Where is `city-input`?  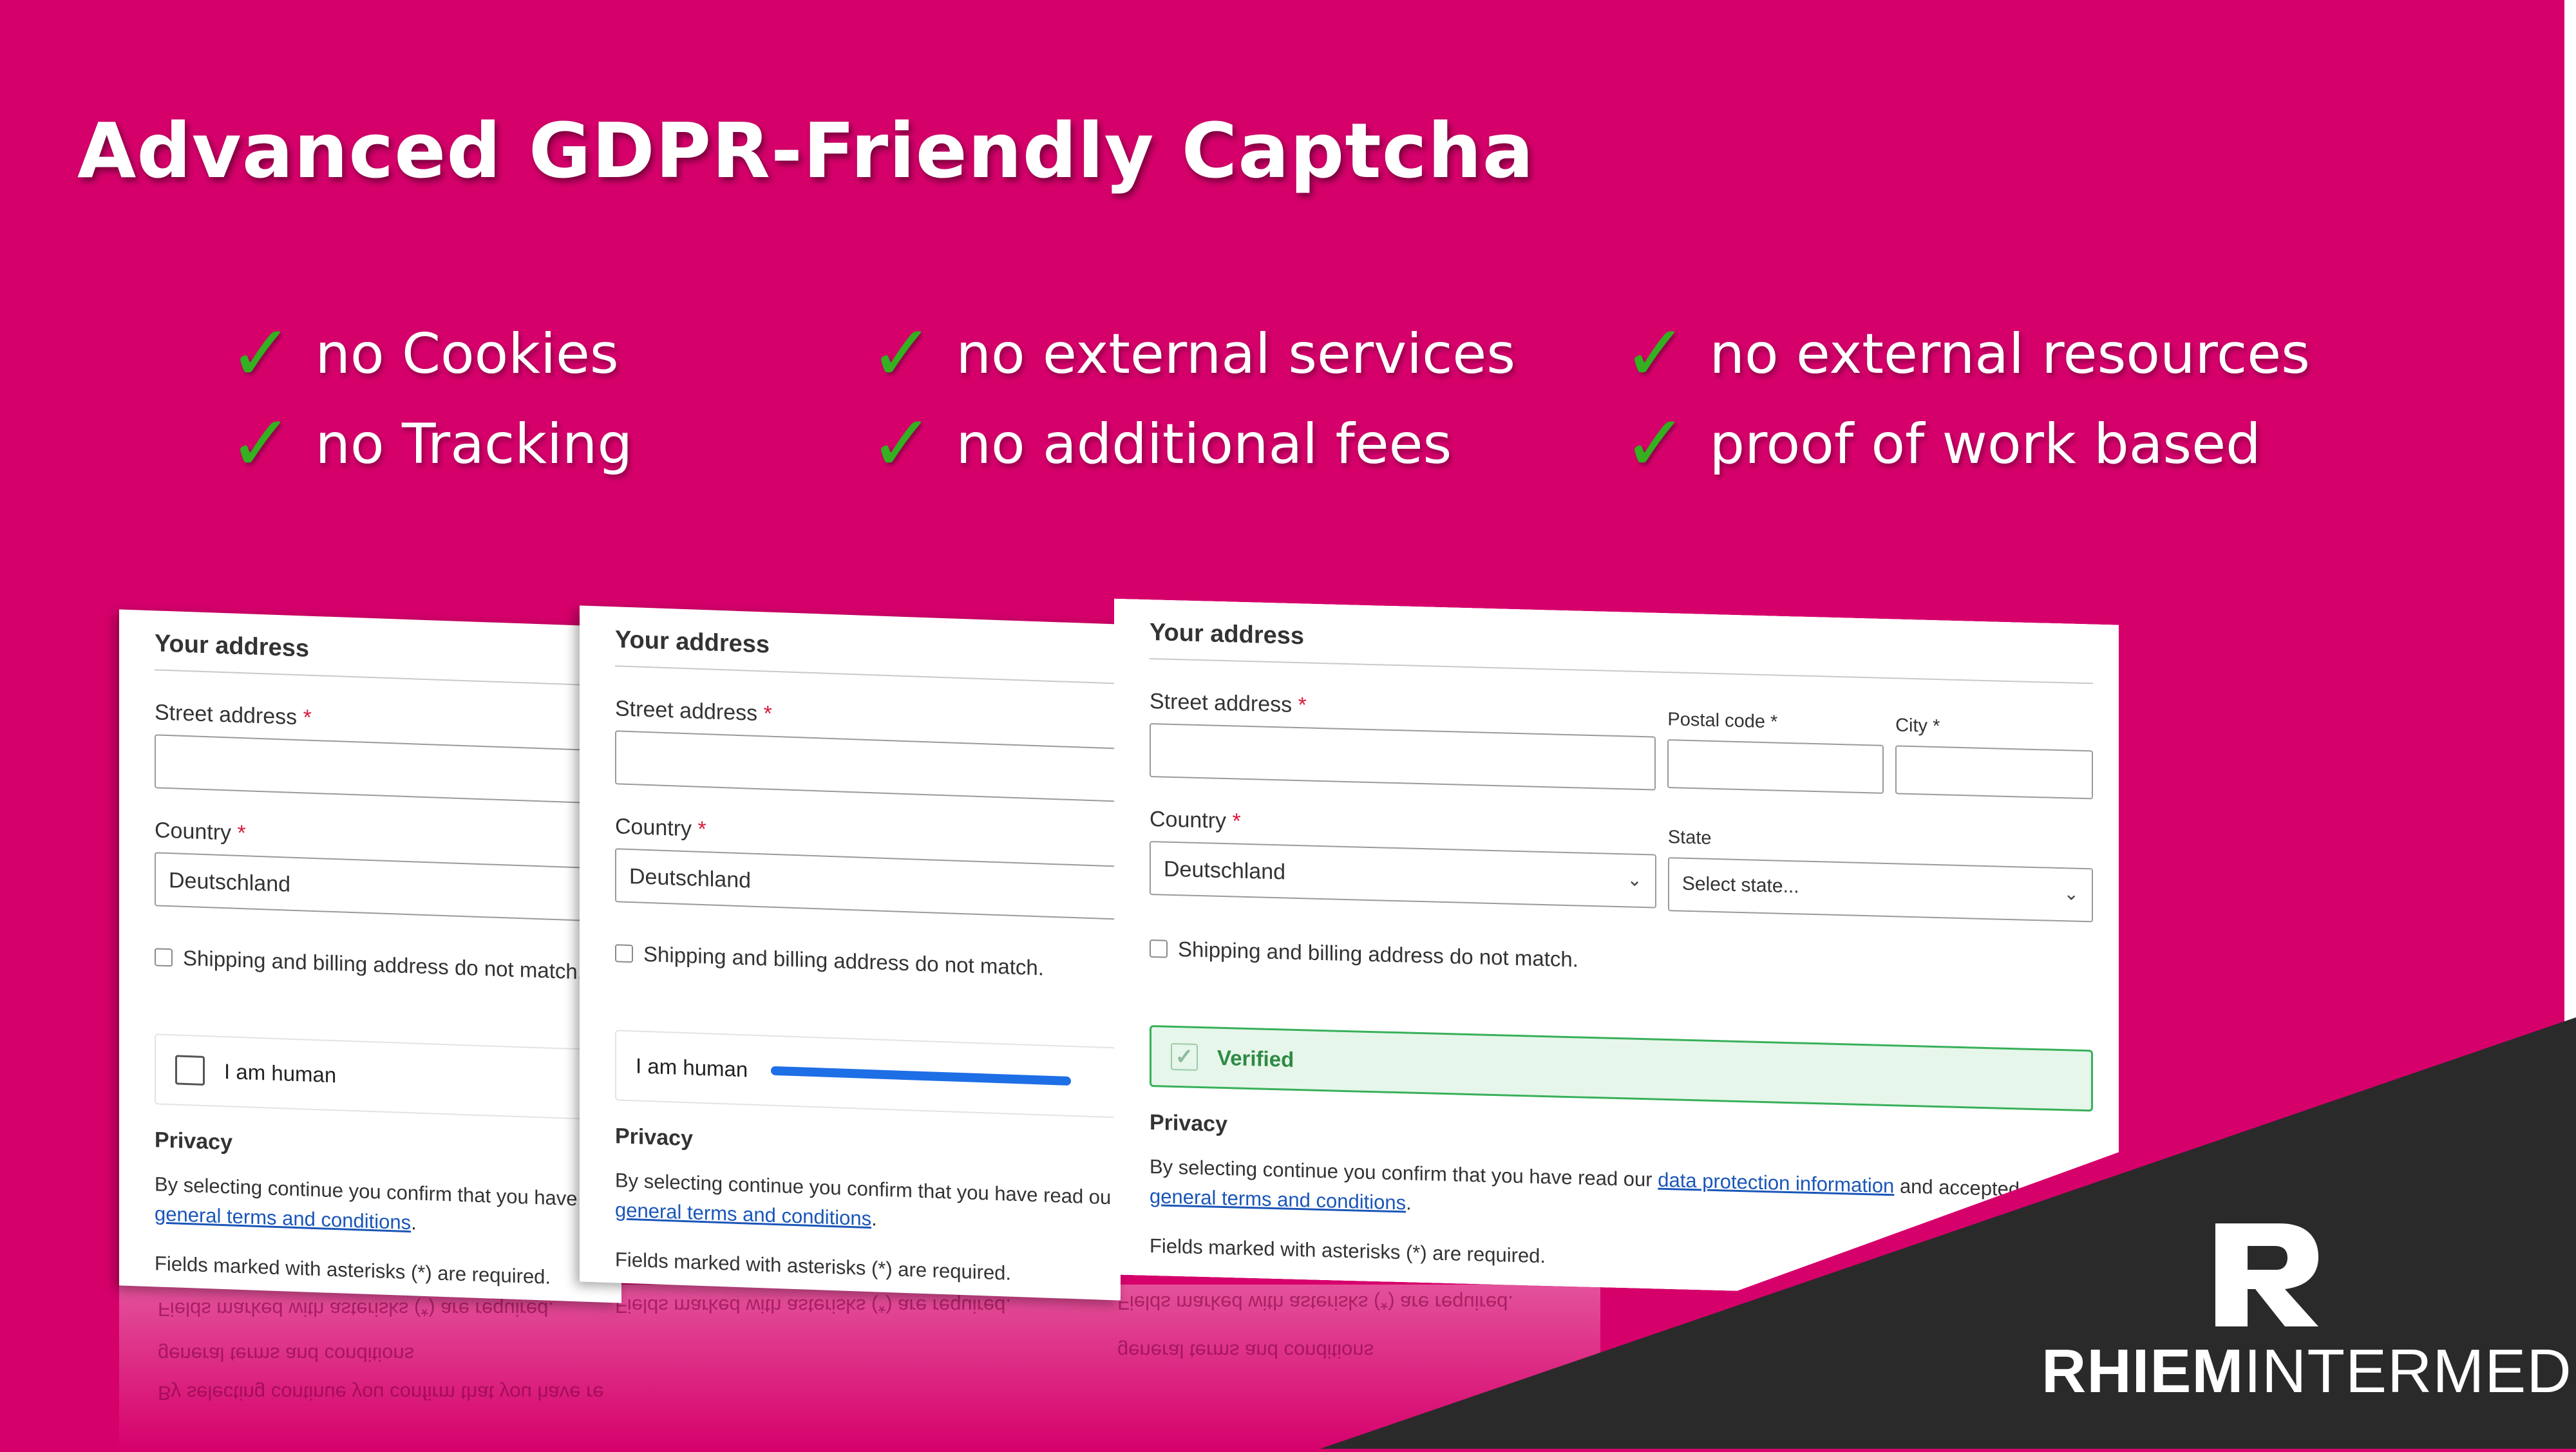
city-input is located at coordinates (1994, 772).